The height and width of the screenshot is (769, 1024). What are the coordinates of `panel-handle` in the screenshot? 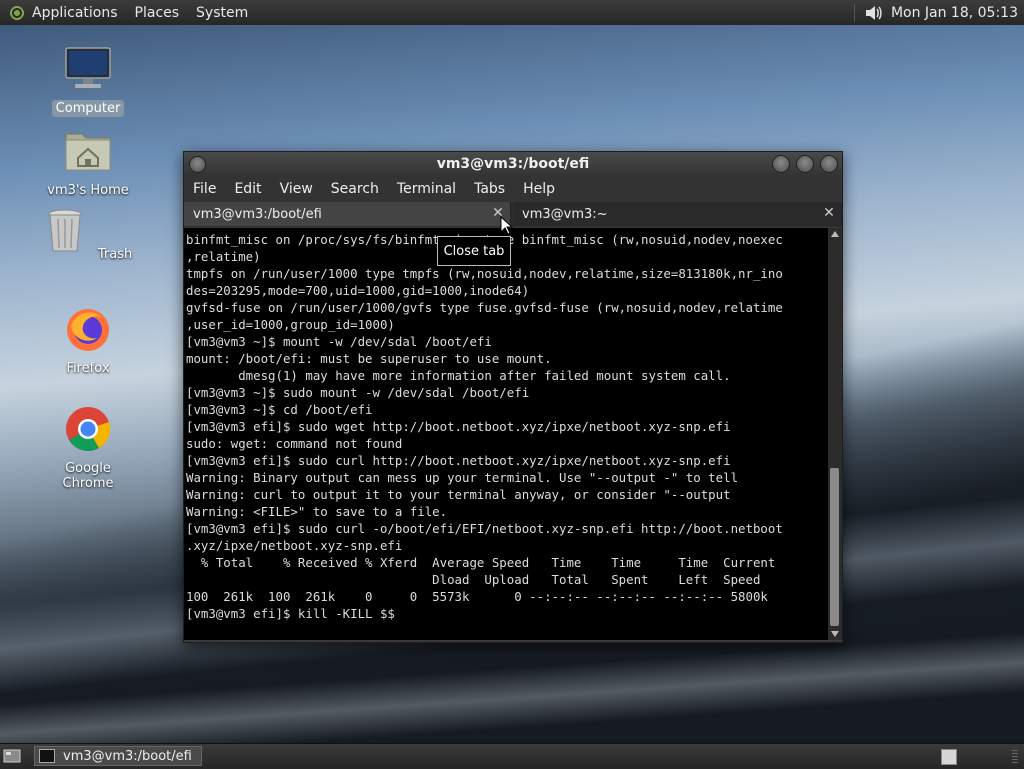 It's located at (1015, 757).